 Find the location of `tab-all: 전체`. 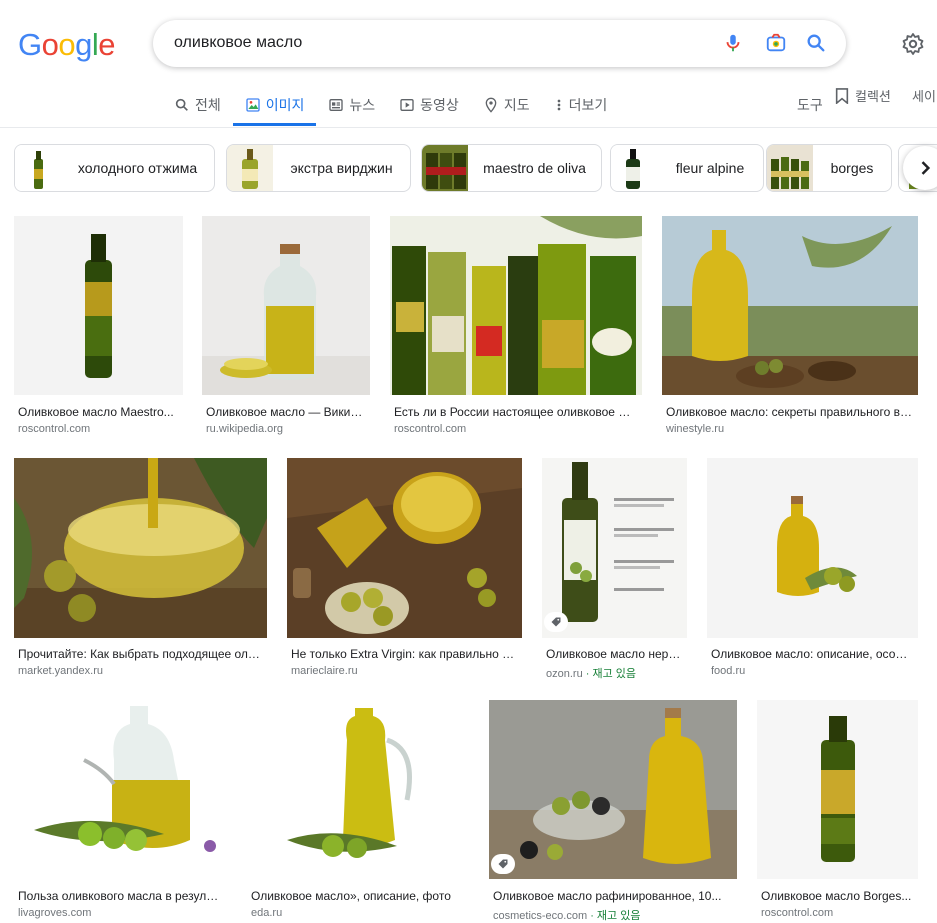

tab-all: 전체 is located at coordinates (197, 105).